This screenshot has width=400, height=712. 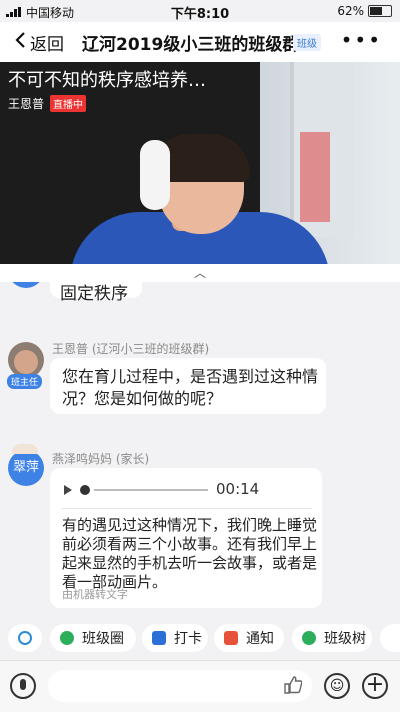 I want to click on circle-icon, so click(x=67, y=638).